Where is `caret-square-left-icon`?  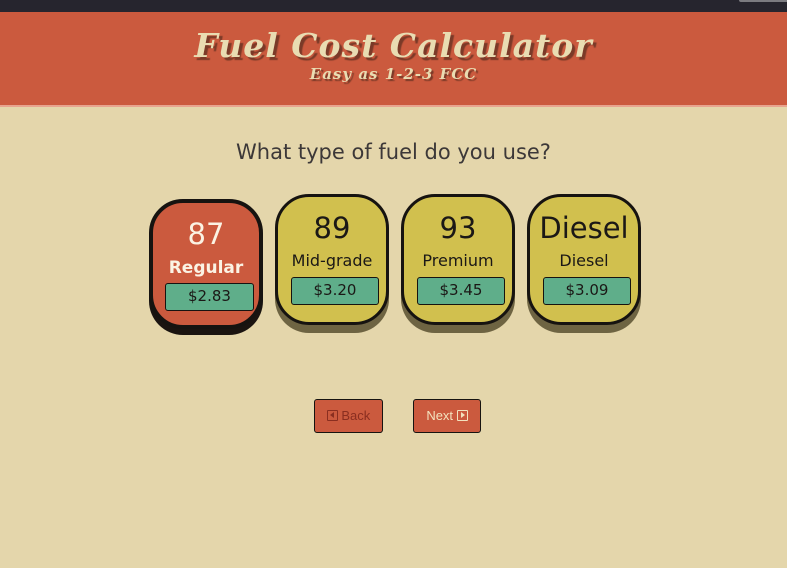
caret-square-left-icon is located at coordinates (332, 415).